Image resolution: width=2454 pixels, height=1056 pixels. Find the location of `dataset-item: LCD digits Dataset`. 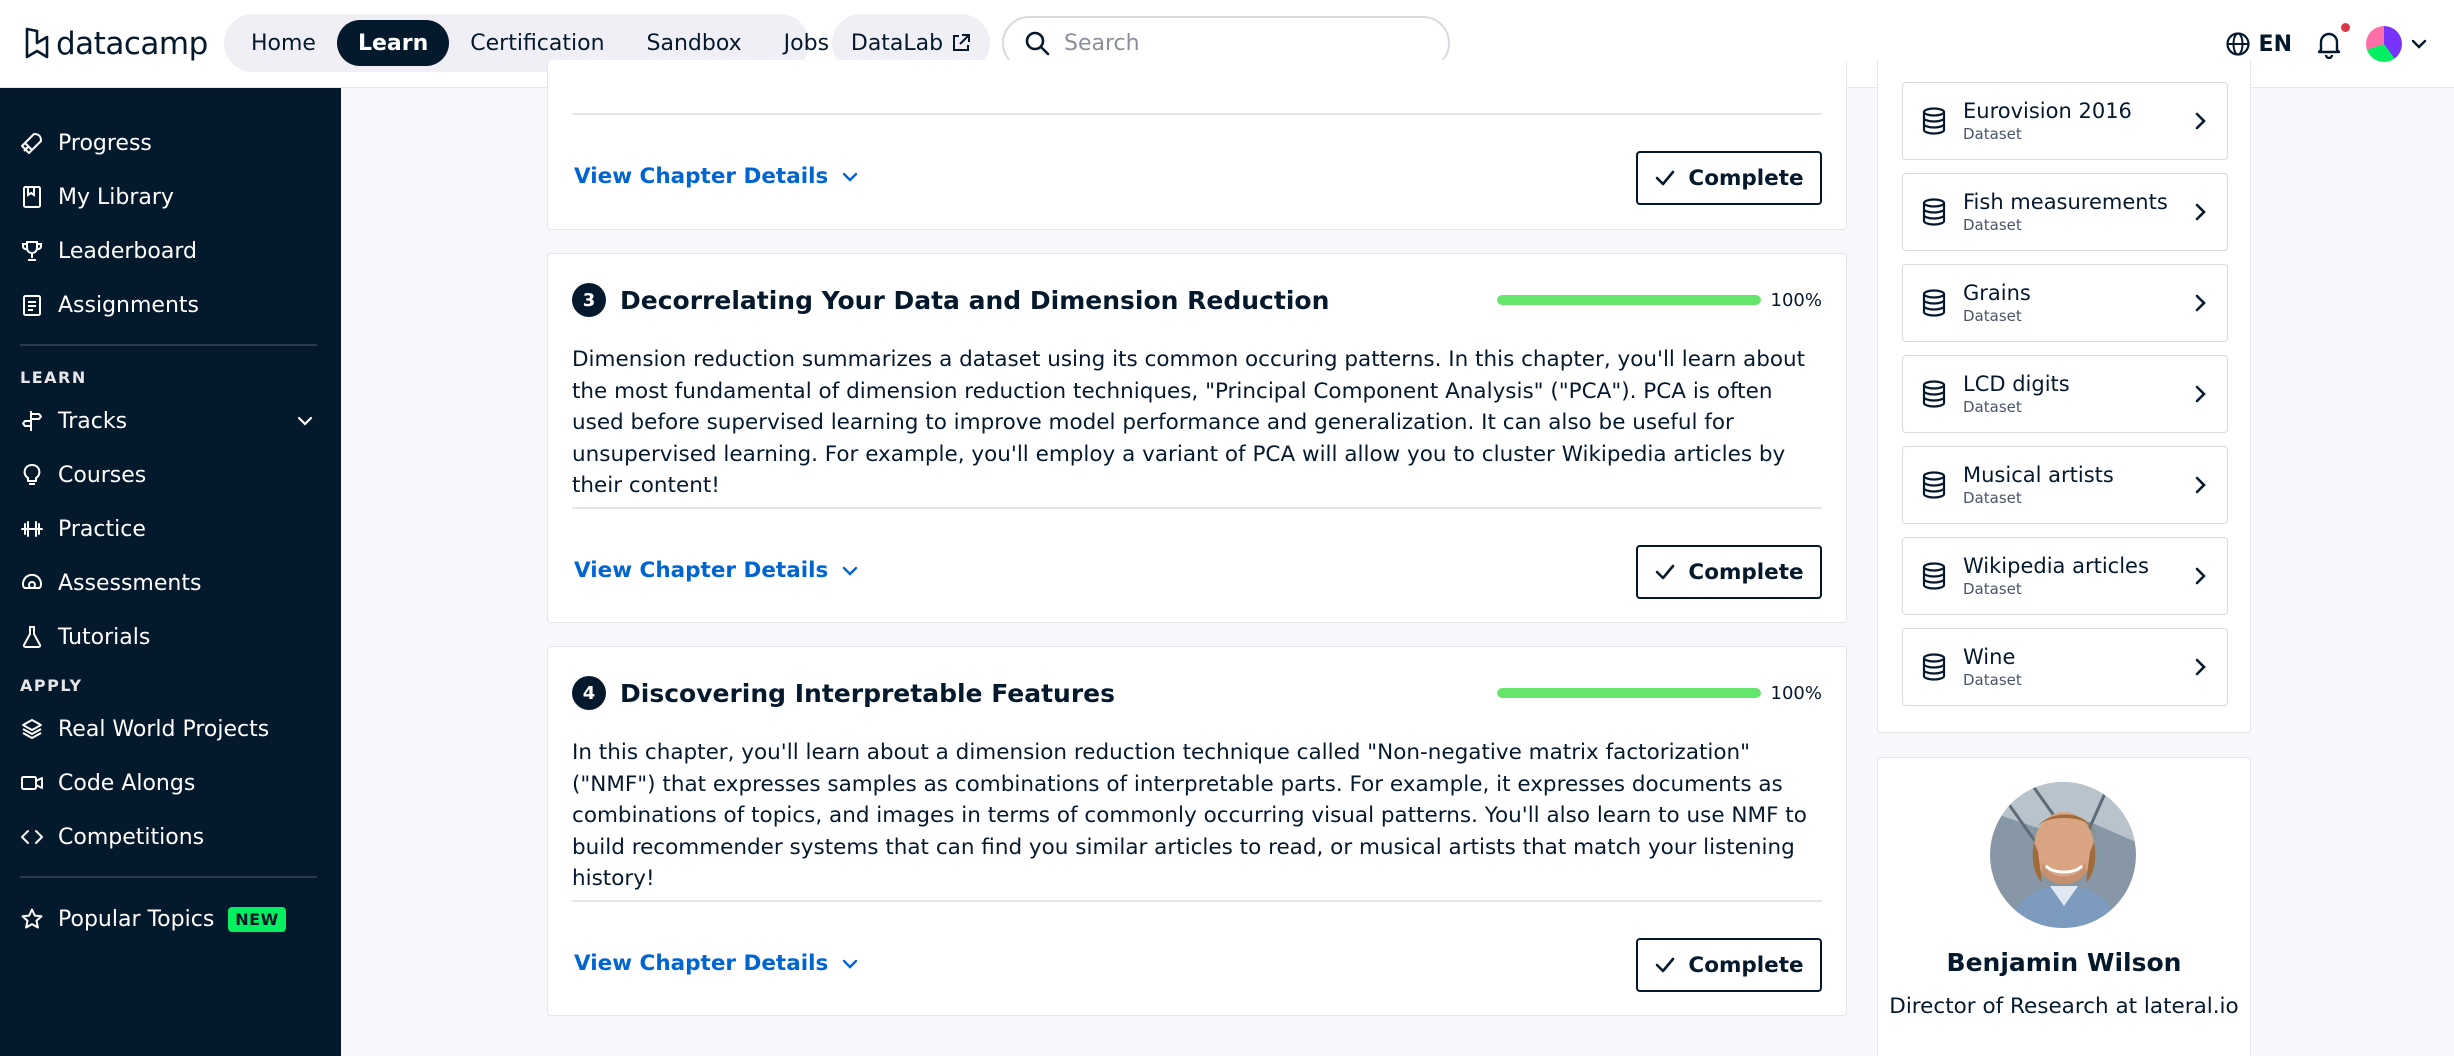

dataset-item: LCD digits Dataset is located at coordinates (2065, 394).